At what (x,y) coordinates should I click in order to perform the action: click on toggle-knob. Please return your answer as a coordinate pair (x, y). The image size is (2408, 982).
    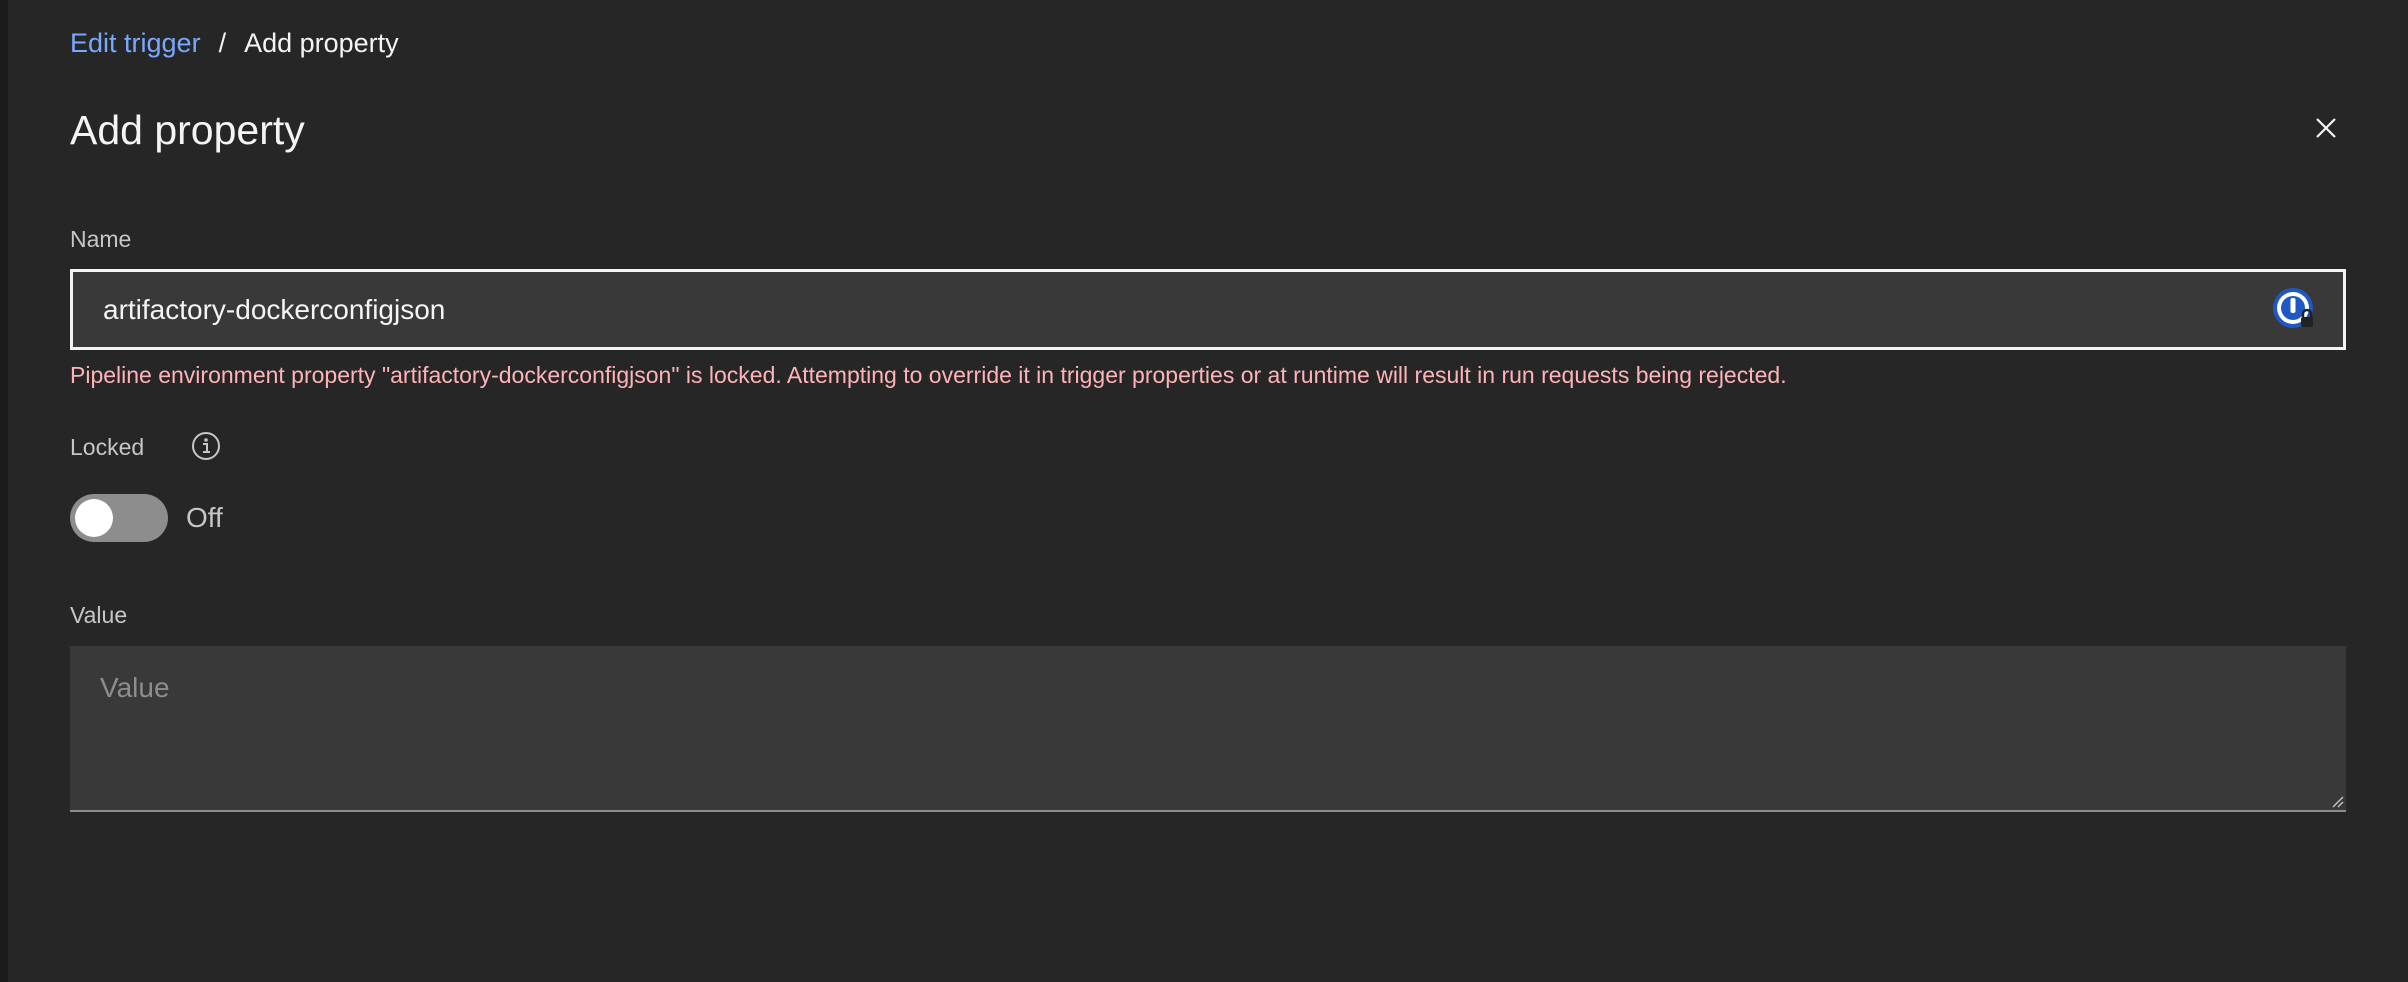
    Looking at the image, I should click on (94, 518).